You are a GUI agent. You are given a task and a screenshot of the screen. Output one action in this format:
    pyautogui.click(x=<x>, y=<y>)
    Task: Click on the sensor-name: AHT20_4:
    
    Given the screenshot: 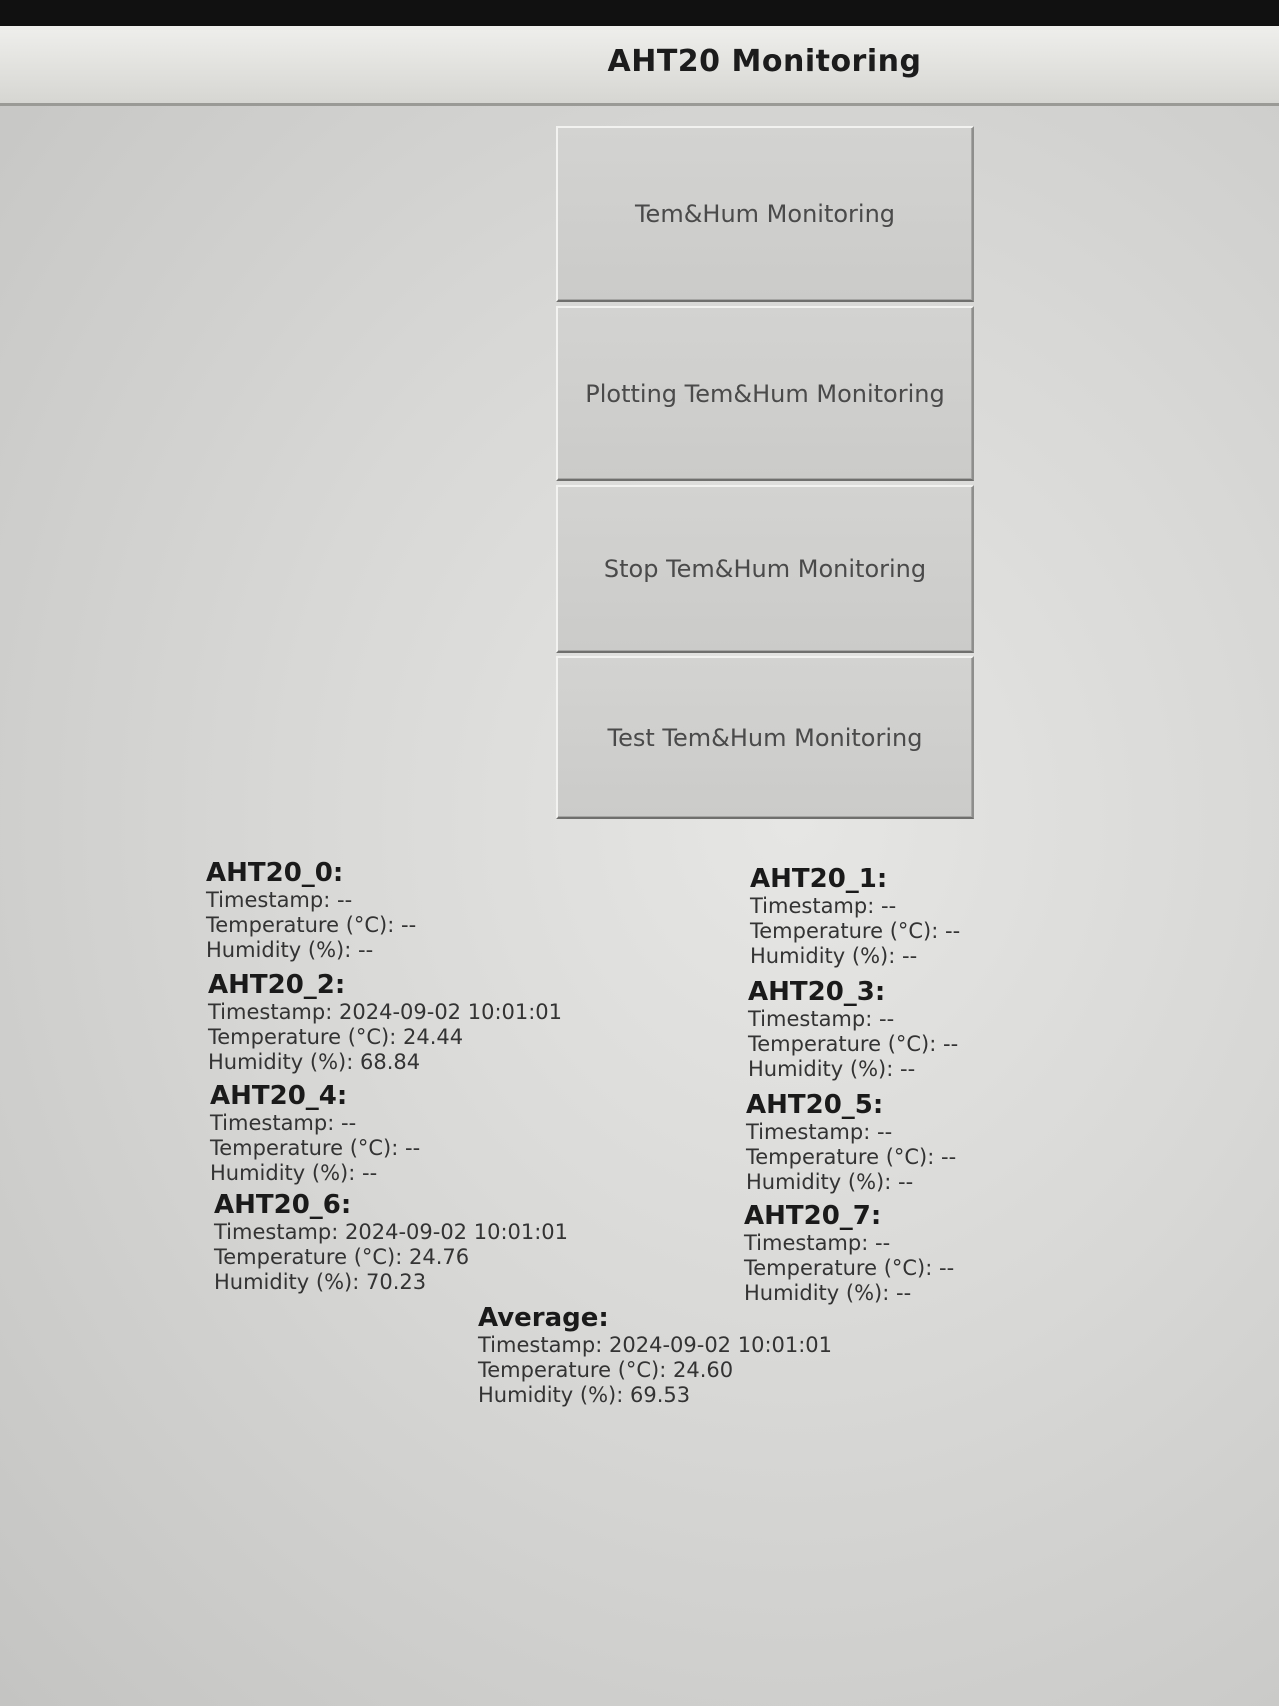 What is the action you would take?
    pyautogui.click(x=279, y=1096)
    